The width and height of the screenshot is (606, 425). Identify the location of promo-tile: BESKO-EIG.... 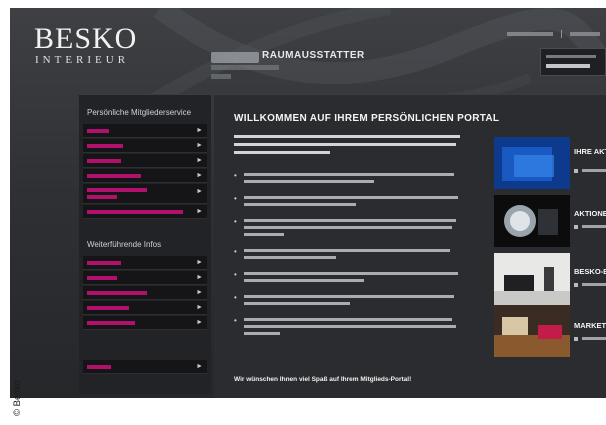
(544, 279).